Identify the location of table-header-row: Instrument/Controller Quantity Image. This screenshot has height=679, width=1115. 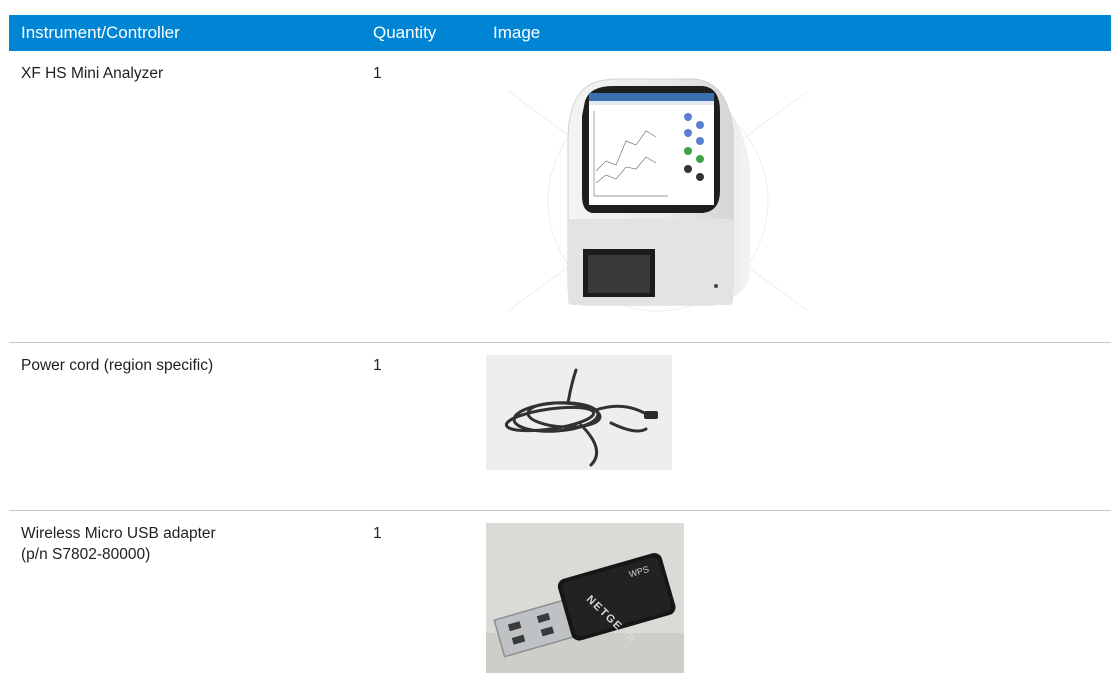
(560, 33).